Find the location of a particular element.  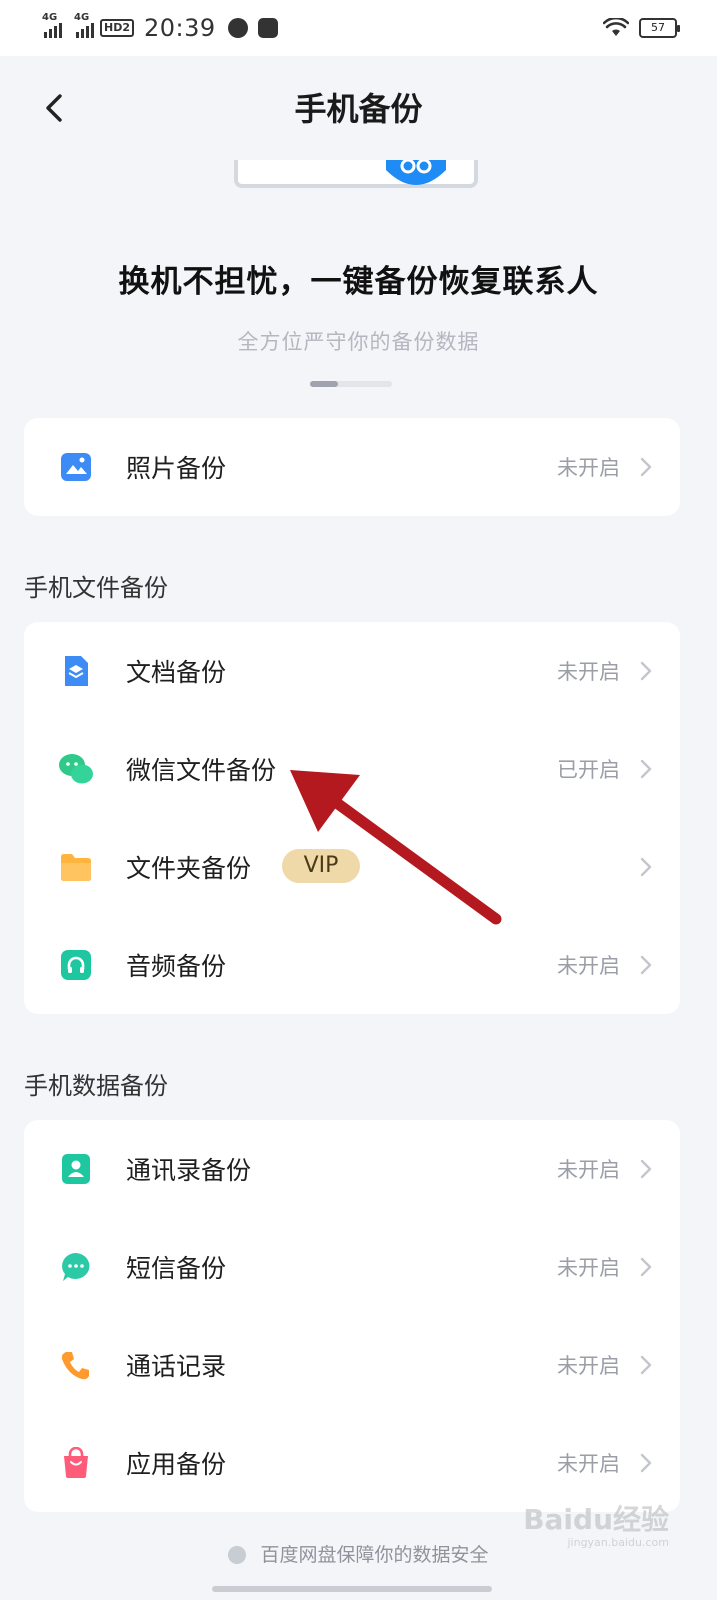

folder-backup-row: 文件夹备份 VIP is located at coordinates (352, 867).